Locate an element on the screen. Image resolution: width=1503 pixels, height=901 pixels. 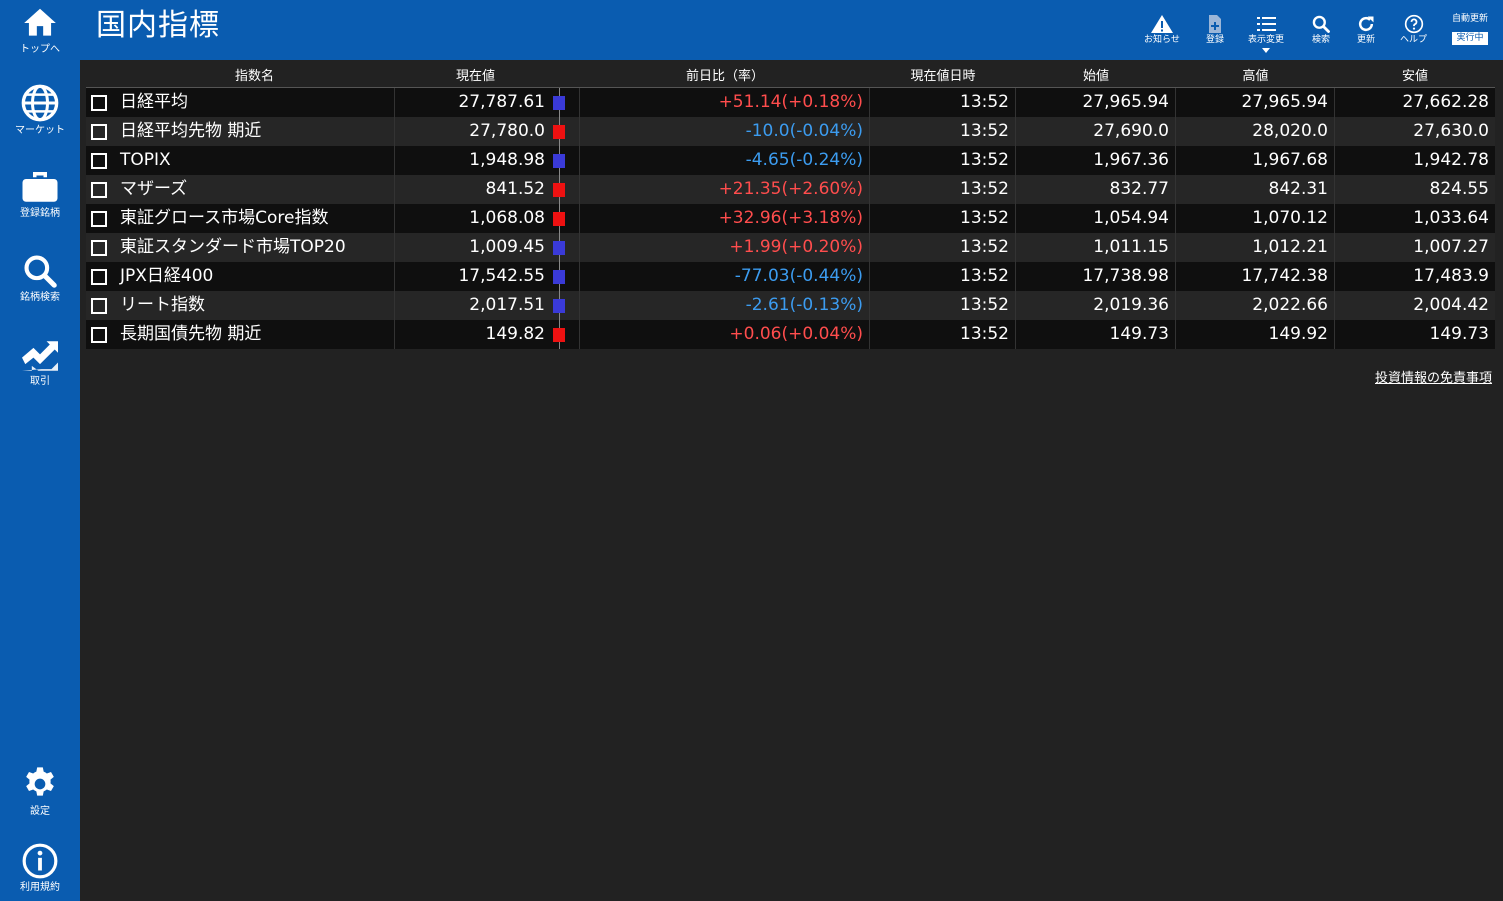
sidebar-item-label: 銘柄検索 is located at coordinates (40, 297).